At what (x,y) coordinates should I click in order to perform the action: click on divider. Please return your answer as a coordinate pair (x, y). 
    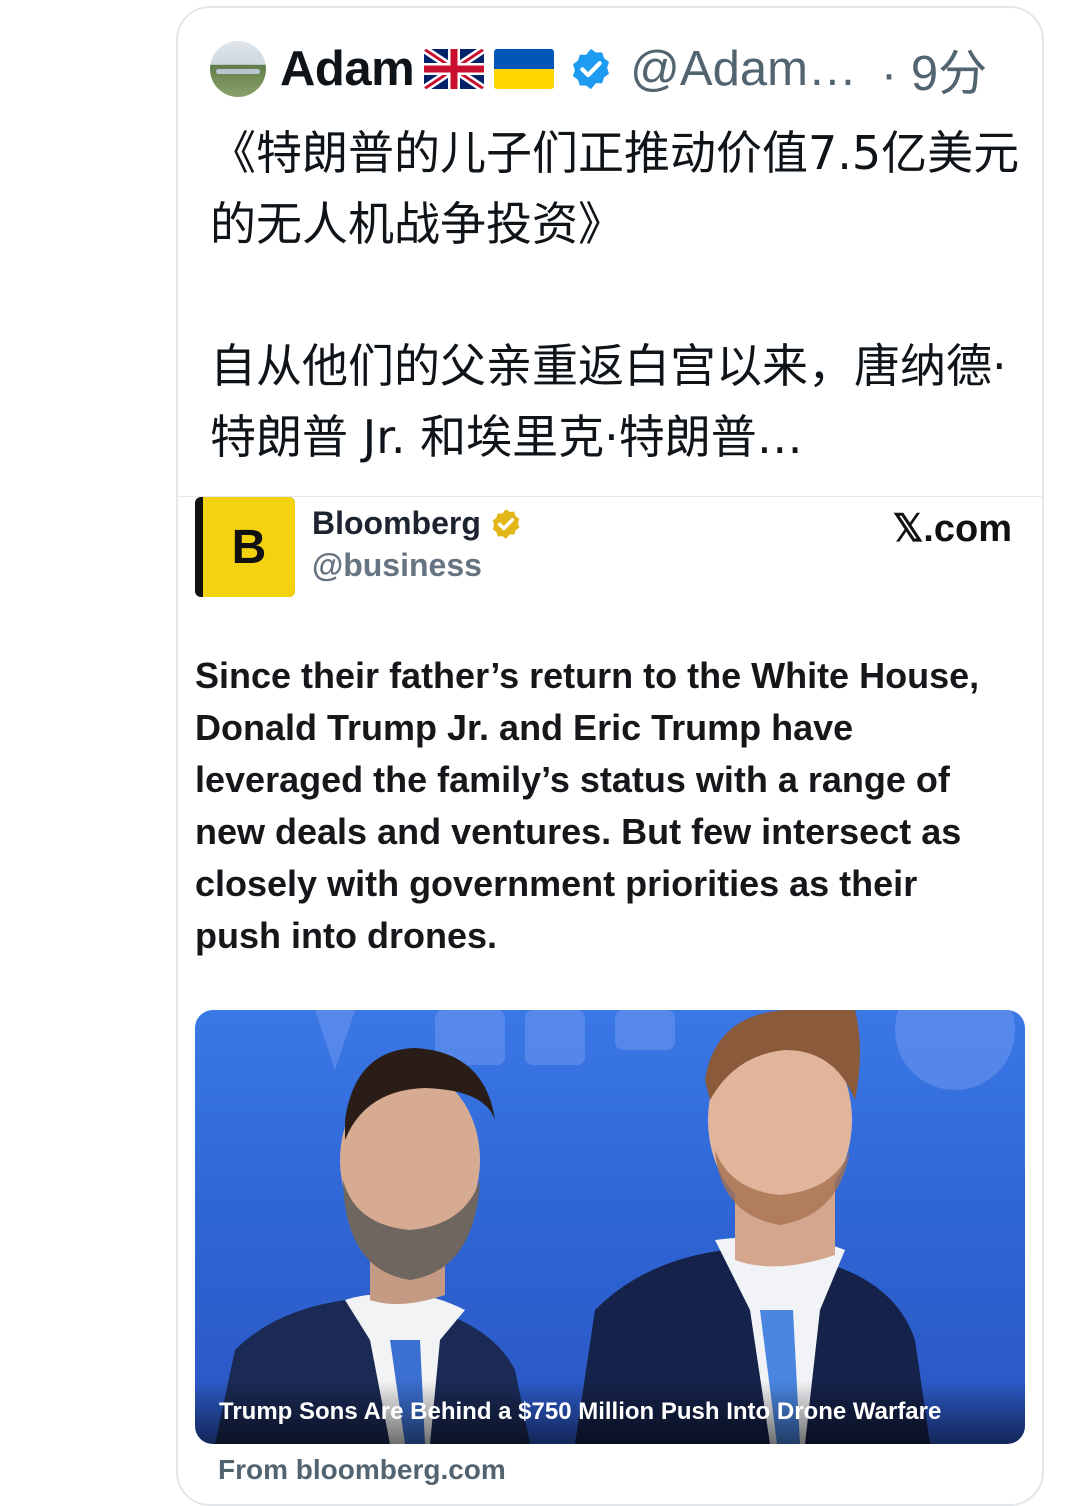
    Looking at the image, I should click on (610, 496).